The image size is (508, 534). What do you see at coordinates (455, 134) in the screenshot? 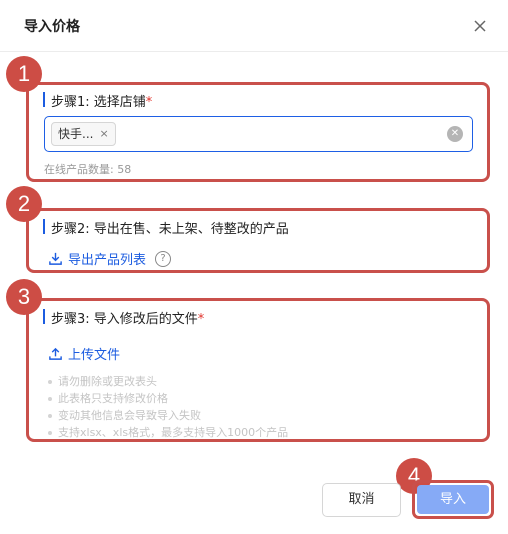
I see `clear-icon: ✕` at bounding box center [455, 134].